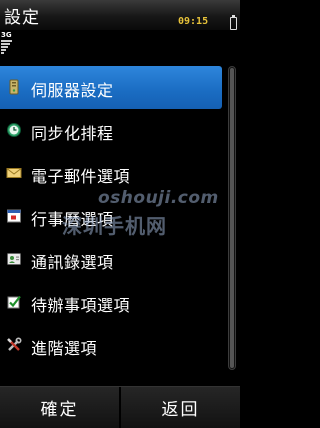 This screenshot has width=320, height=428. I want to click on battery-icon, so click(233, 22).